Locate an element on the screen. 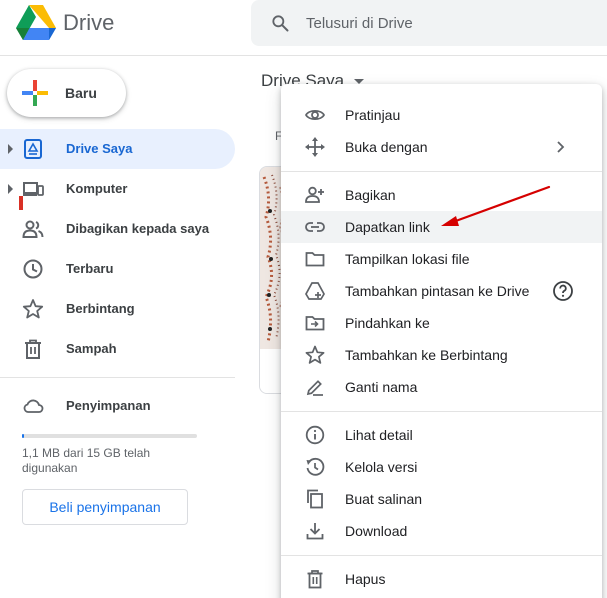 This screenshot has height=598, width=607. menu-item-label: Ganti nama is located at coordinates (381, 387).